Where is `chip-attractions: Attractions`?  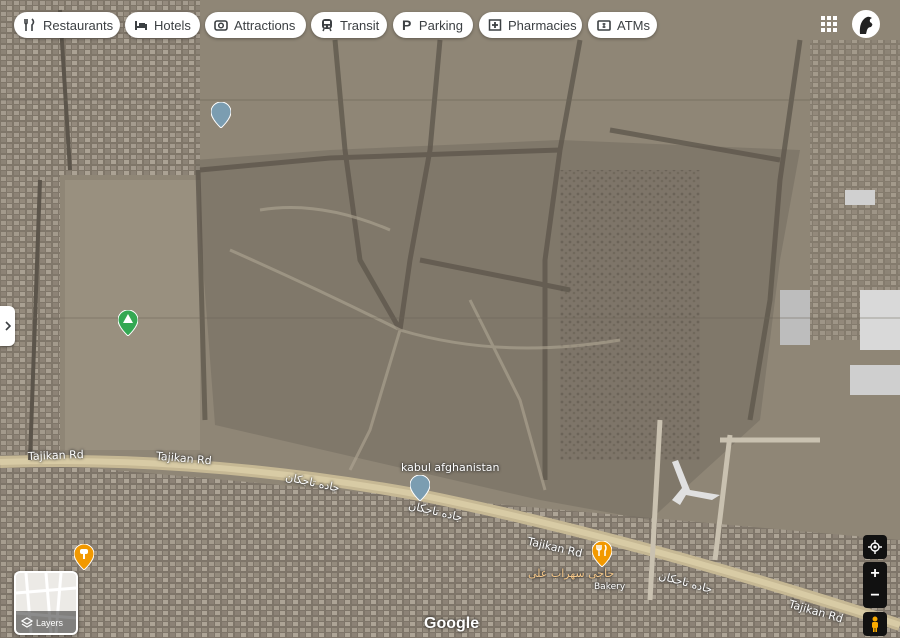 chip-attractions: Attractions is located at coordinates (255, 25).